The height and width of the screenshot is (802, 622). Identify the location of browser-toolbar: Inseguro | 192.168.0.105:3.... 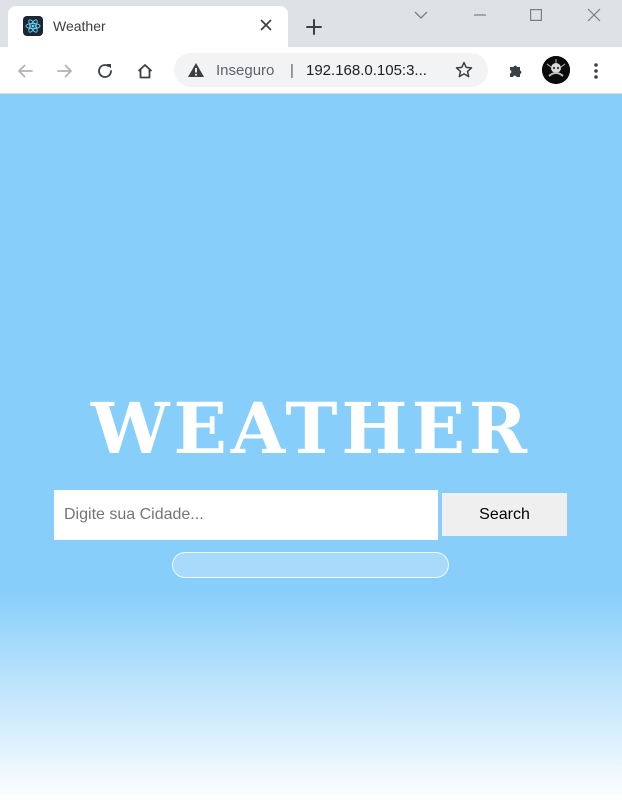
(311, 70).